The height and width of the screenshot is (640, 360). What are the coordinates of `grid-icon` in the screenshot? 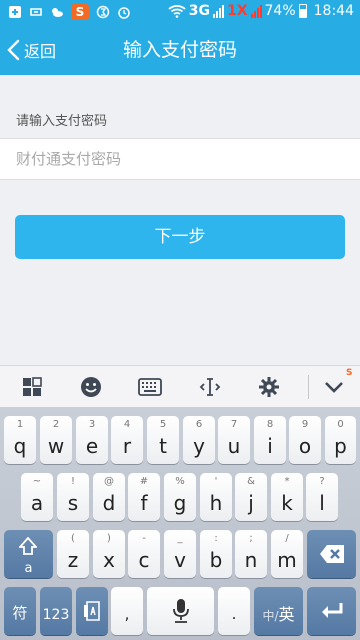 It's located at (32, 387).